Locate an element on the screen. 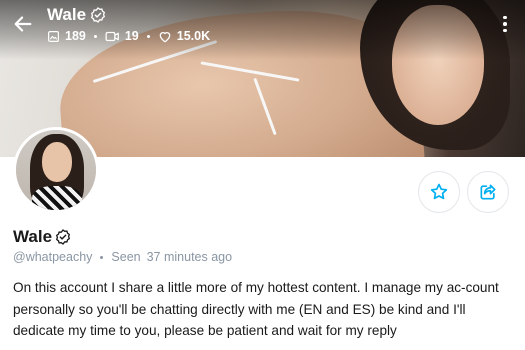 This screenshot has width=525, height=350. share-icon is located at coordinates (488, 192).